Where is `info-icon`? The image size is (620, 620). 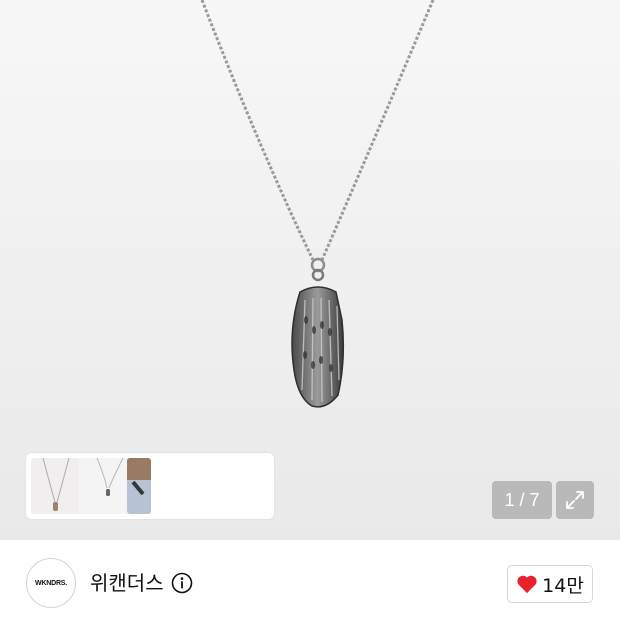
info-icon is located at coordinates (182, 583).